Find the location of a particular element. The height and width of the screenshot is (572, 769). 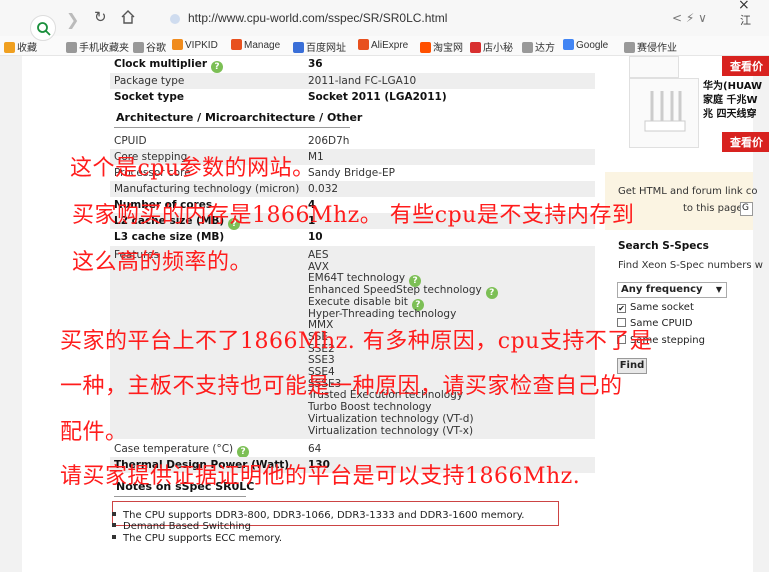

note-item: Demand Based Switching is located at coordinates (181, 526).